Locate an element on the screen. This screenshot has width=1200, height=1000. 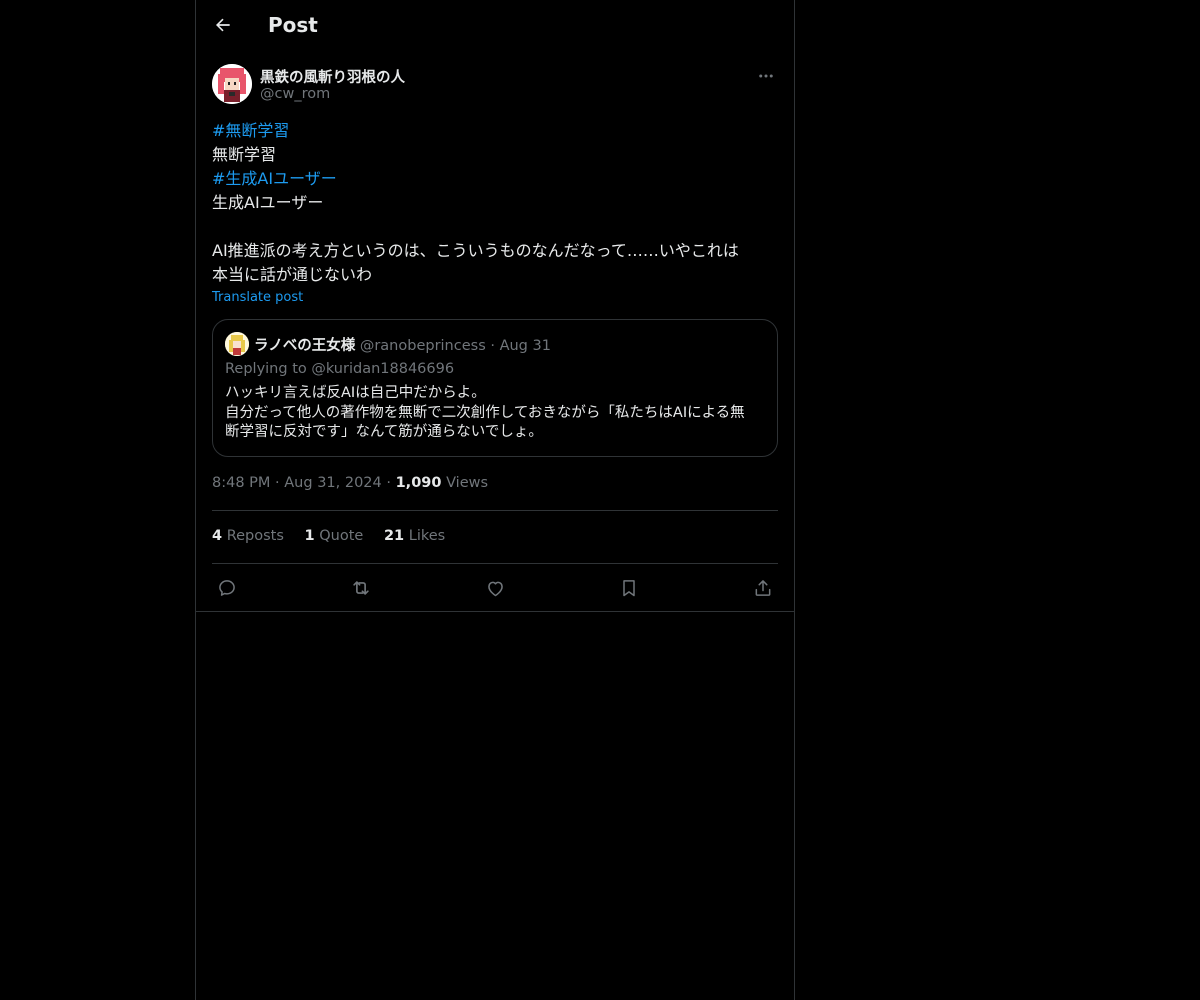
post-text-line: 無断学習 is located at coordinates (244, 154).